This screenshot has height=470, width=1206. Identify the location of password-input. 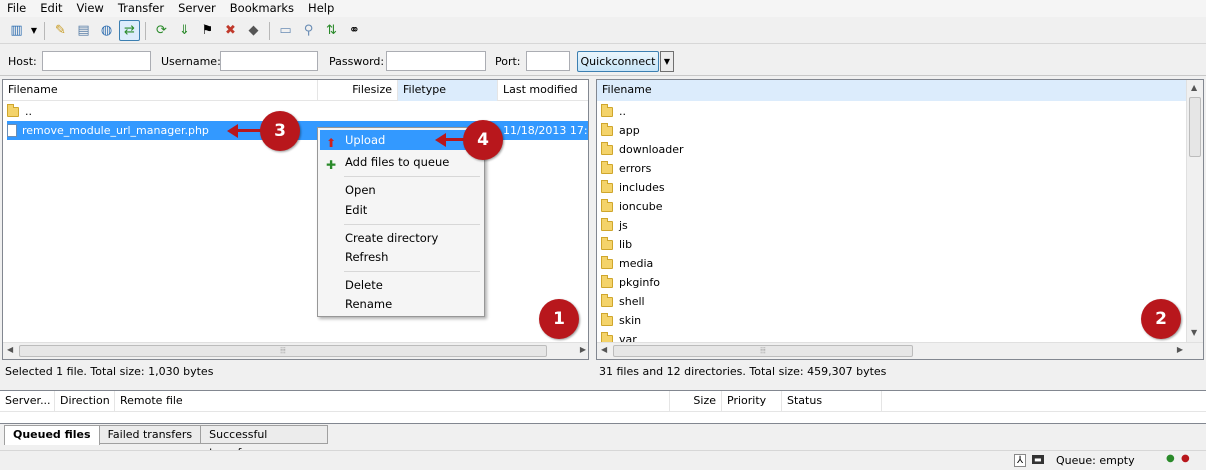
(436, 61).